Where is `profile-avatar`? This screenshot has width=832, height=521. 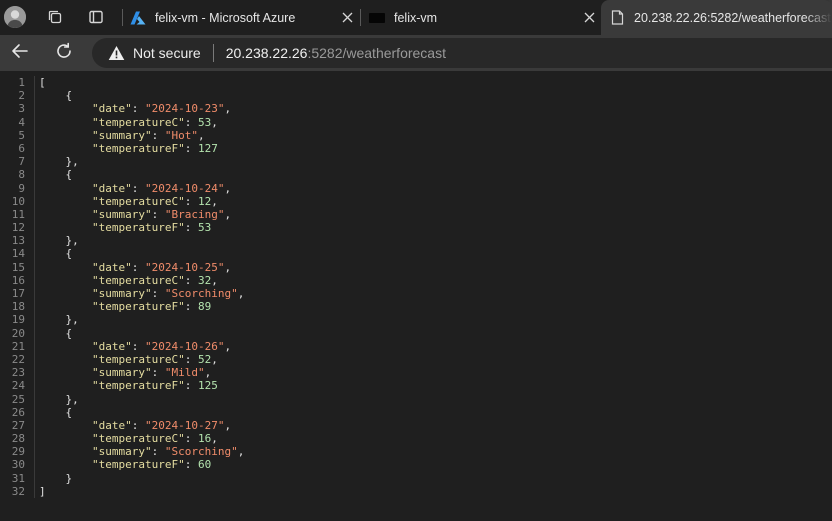
profile-avatar is located at coordinates (15, 17).